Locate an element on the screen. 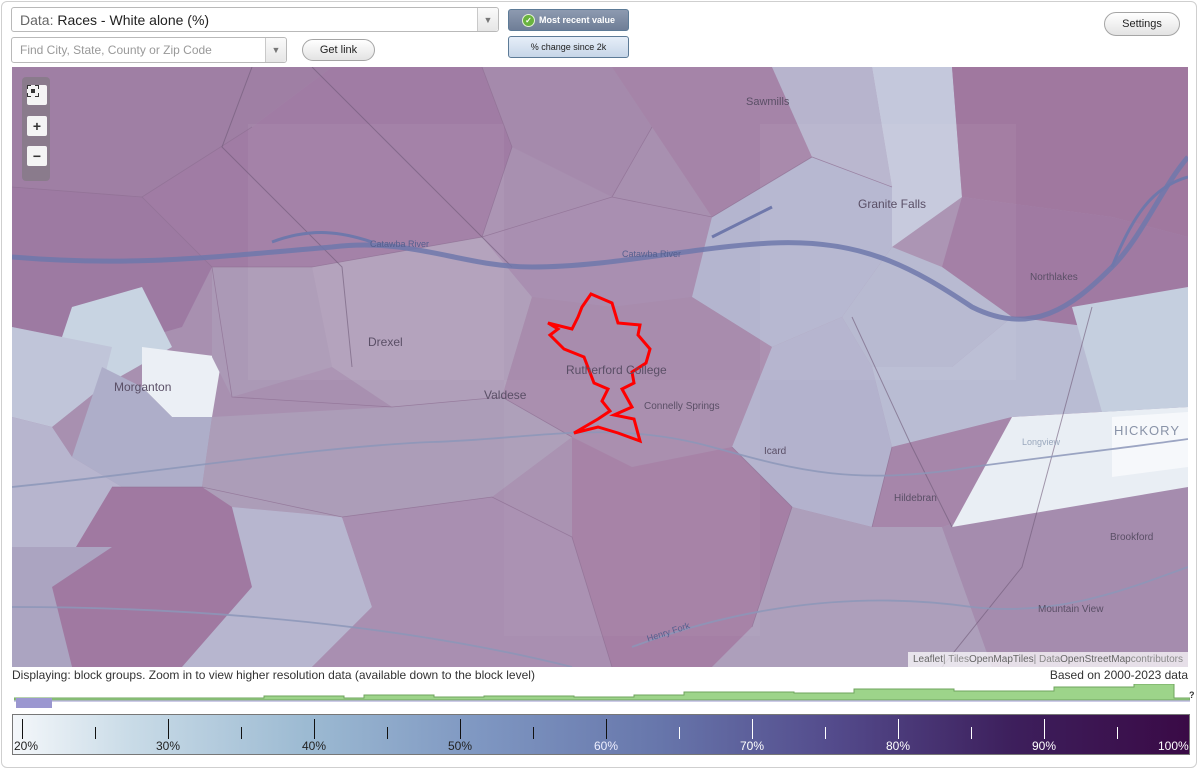  settings-button: Settings is located at coordinates (1142, 24).